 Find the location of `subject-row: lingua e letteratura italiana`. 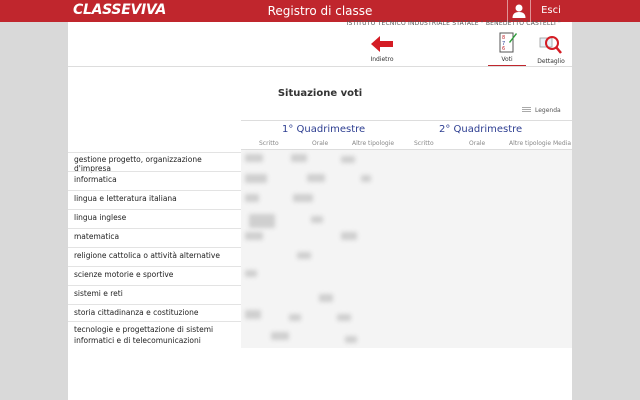

subject-row: lingua e letteratura italiana is located at coordinates (154, 199).